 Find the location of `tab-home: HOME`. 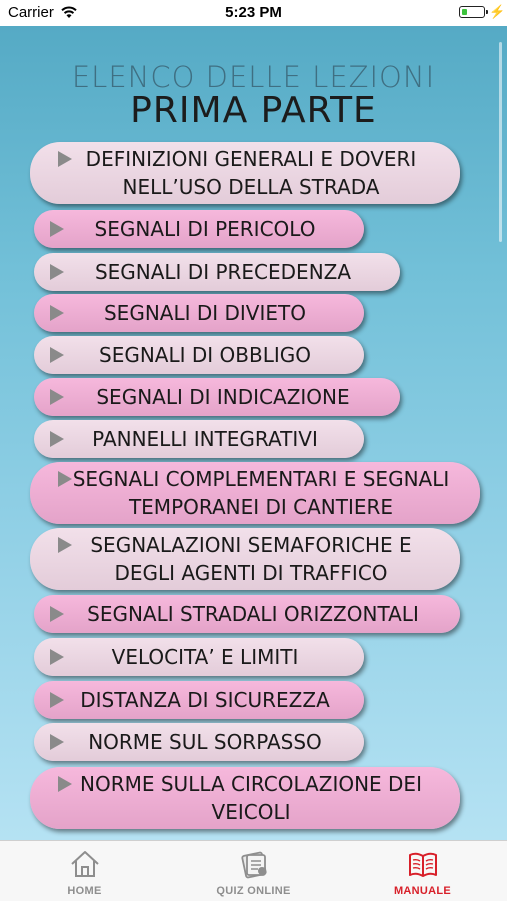

tab-home: HOME is located at coordinates (84, 871).